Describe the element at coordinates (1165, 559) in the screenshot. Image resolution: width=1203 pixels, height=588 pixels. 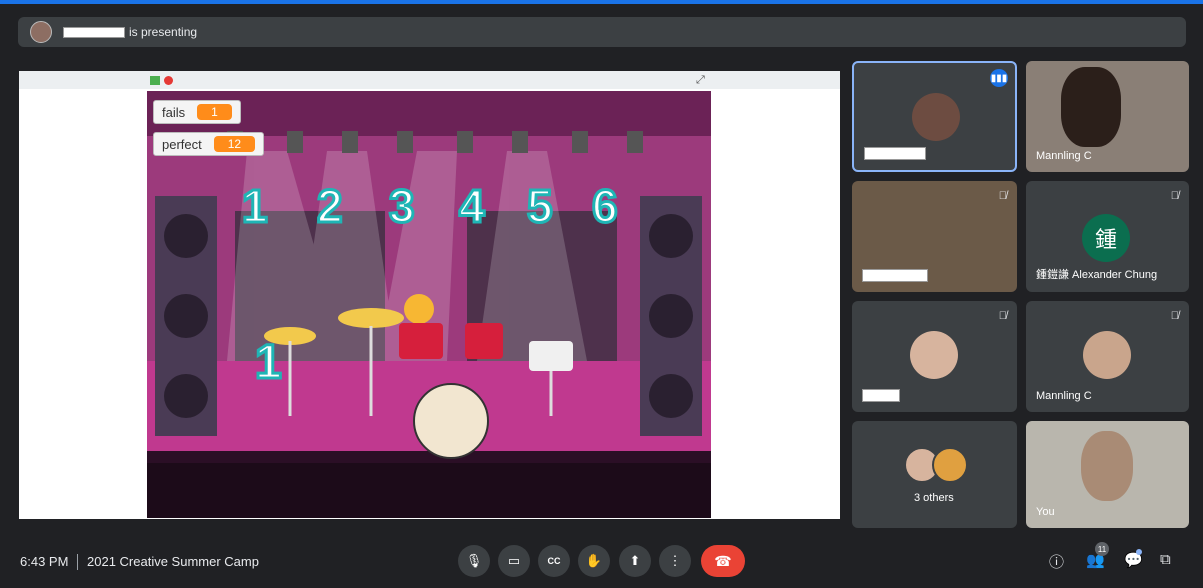
I see `activities-icon: ⧉` at that location.